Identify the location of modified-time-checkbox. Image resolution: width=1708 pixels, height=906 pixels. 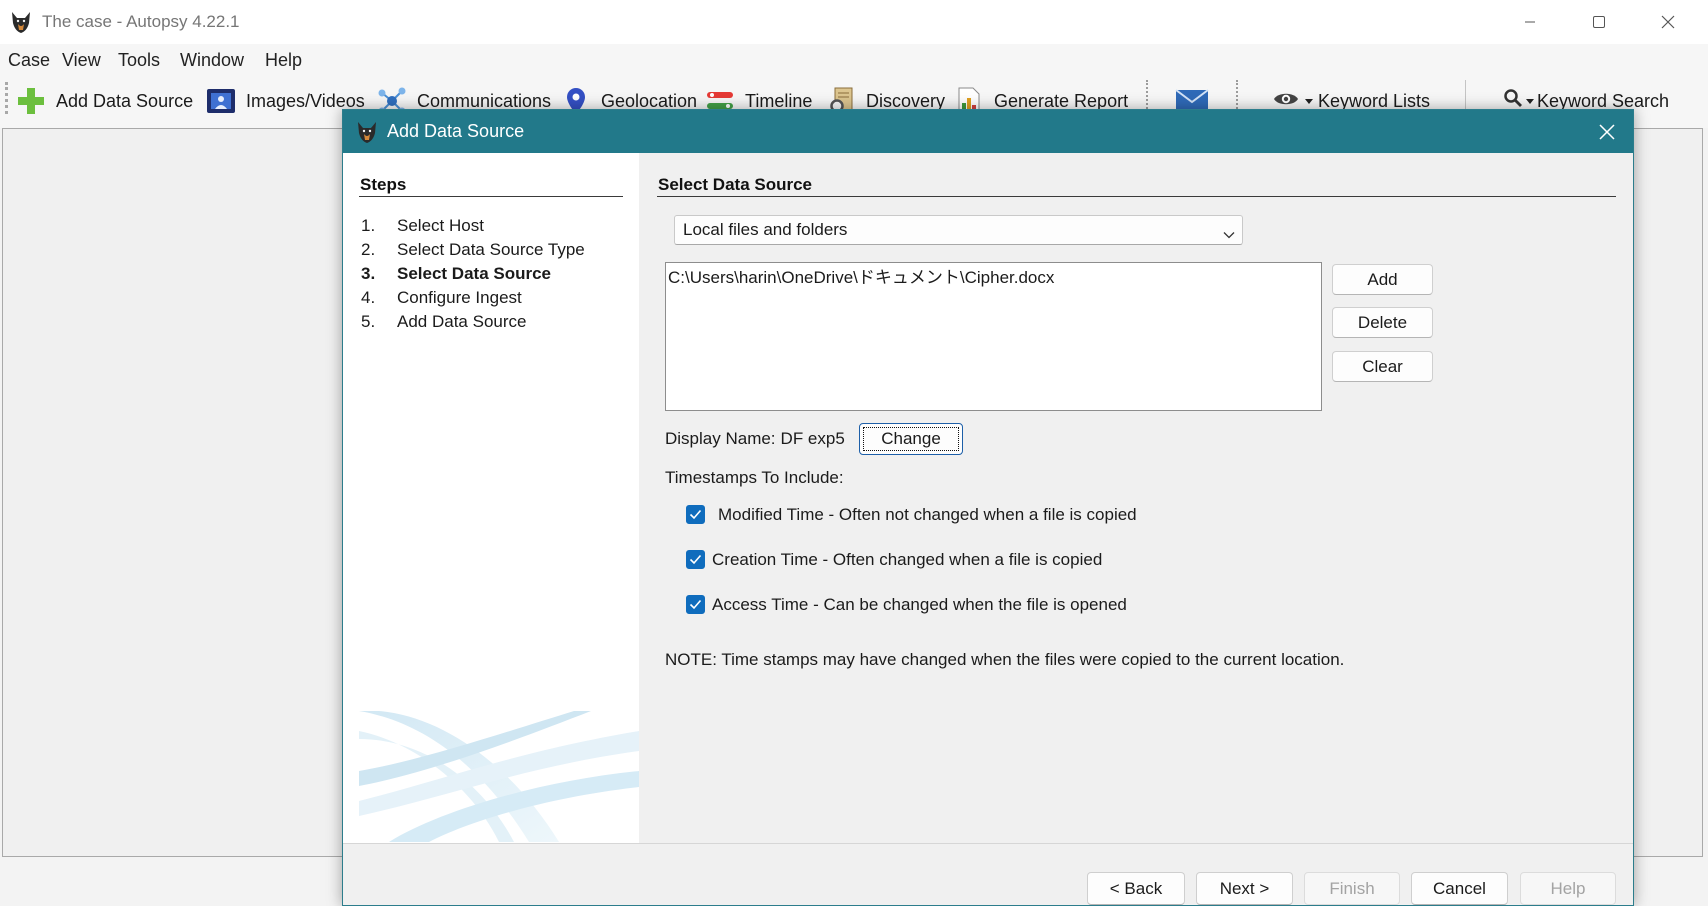
(695, 514).